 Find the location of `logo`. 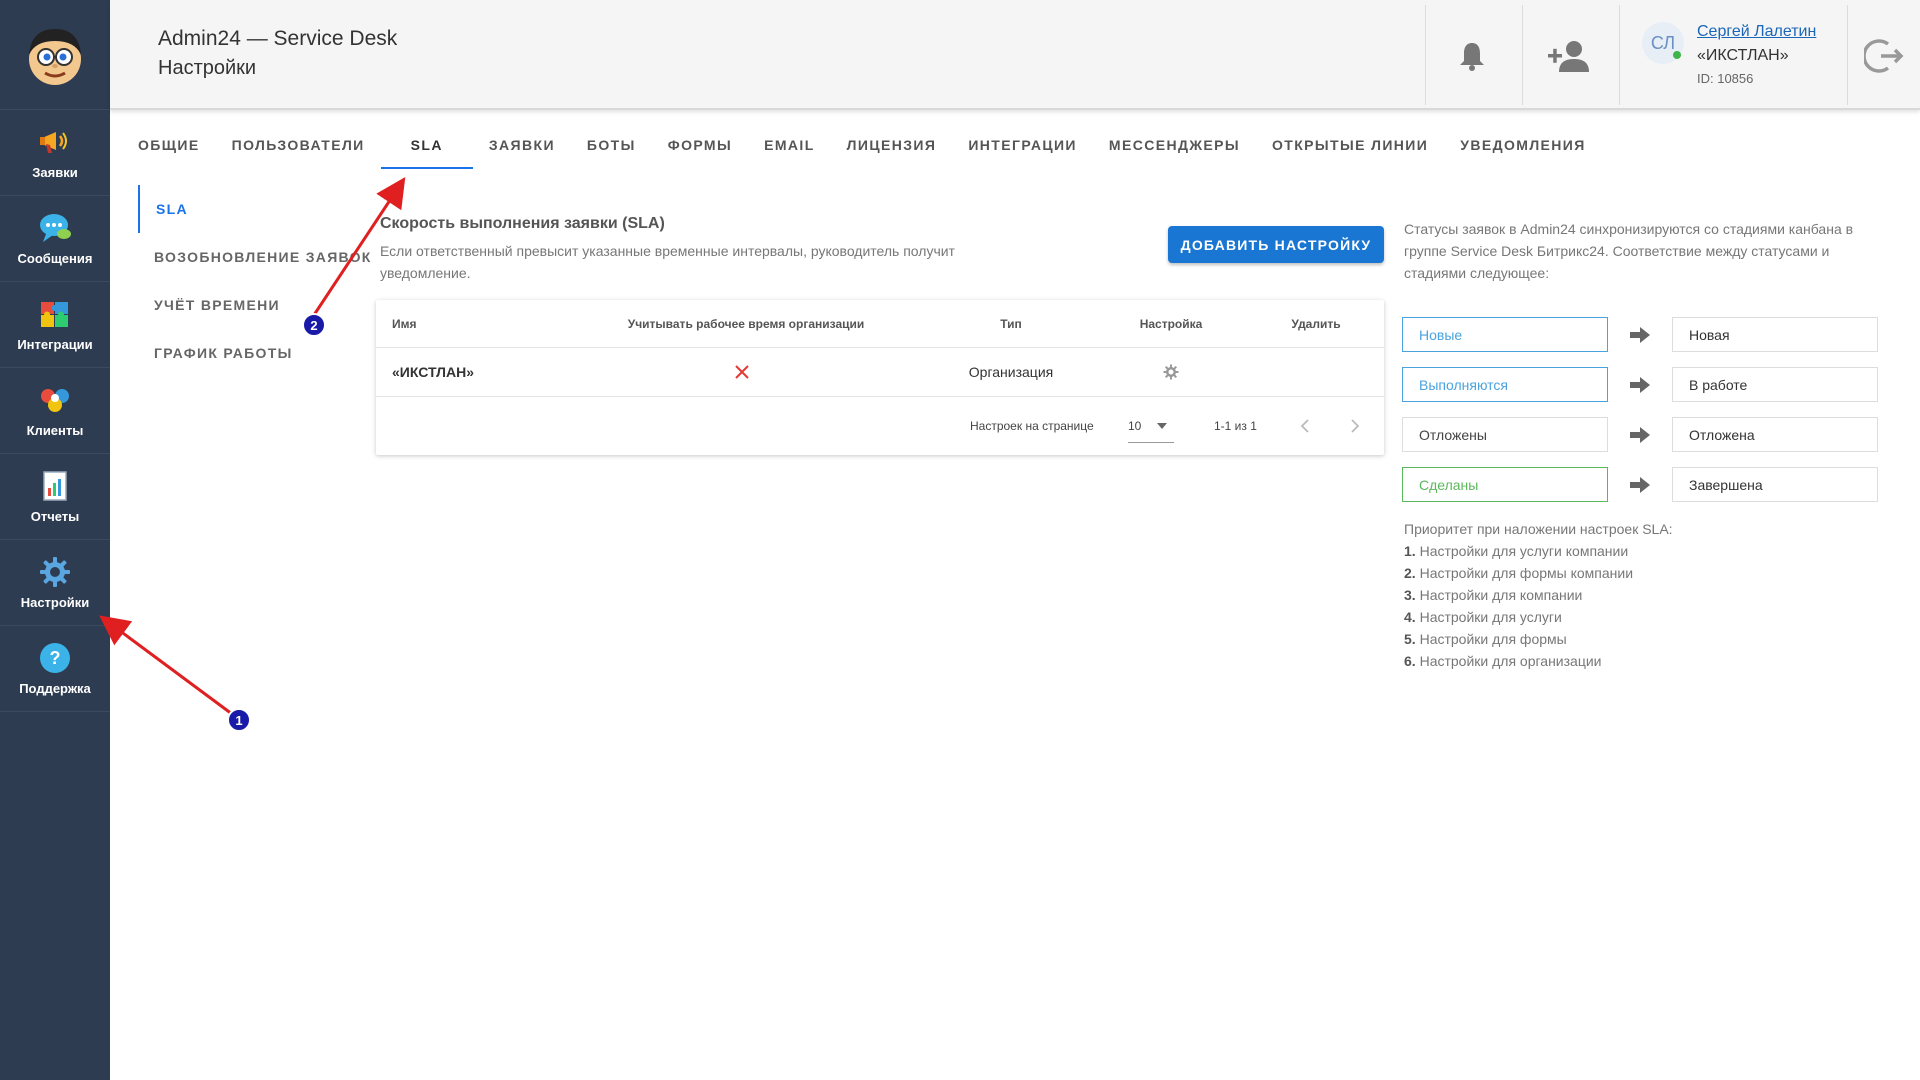

logo is located at coordinates (55, 55).